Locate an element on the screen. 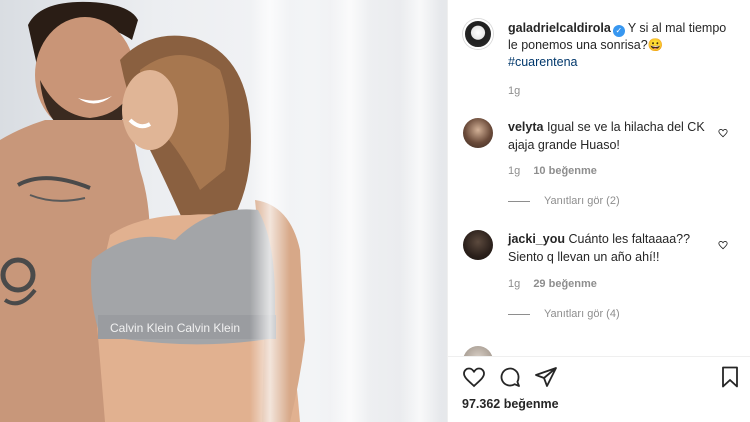 Image resolution: width=750 pixels, height=422 pixels. hashtag-link: #cuarentena is located at coordinates (621, 62).